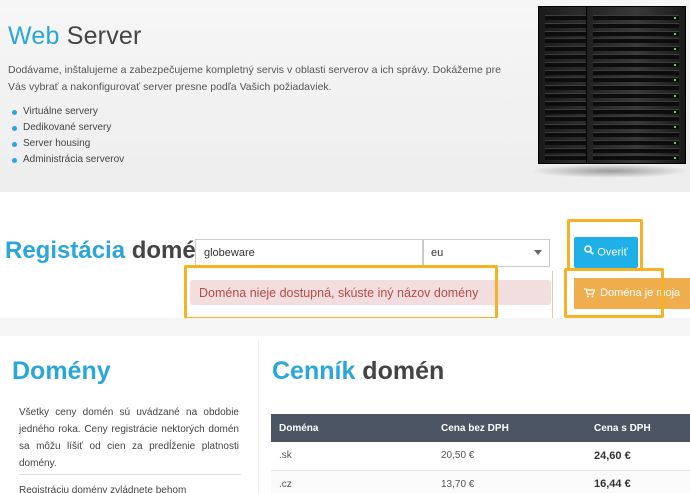 This screenshot has width=690, height=493. I want to click on hero-title-accent: Web, so click(34, 36).